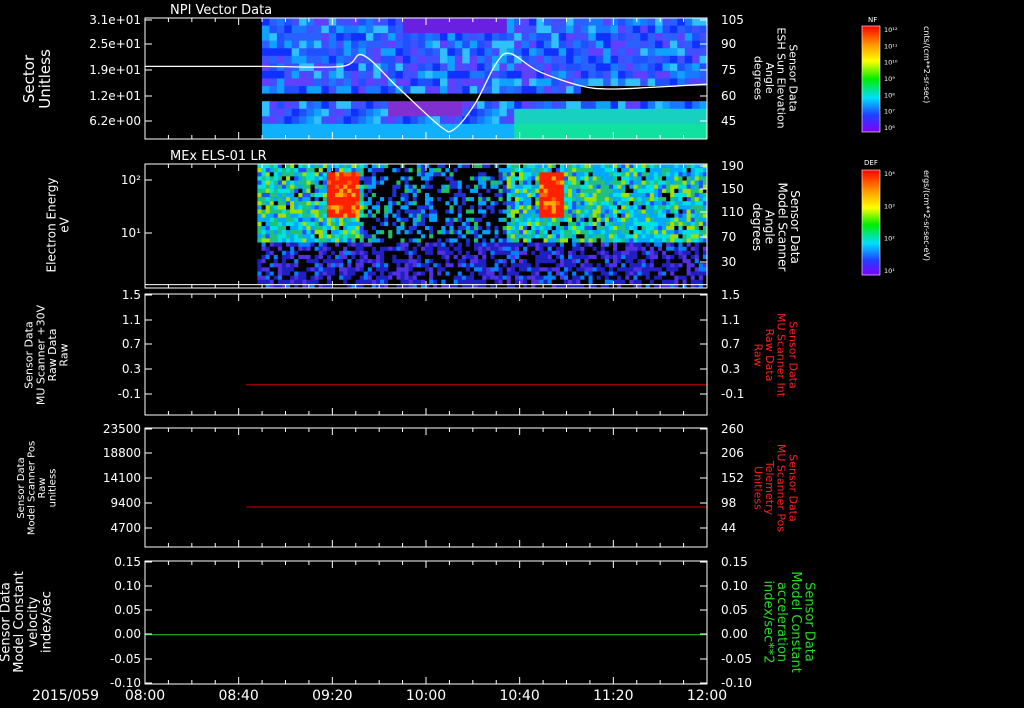  Describe the element at coordinates (732, 20) in the screenshot. I see `y2tick-label: 105` at that location.